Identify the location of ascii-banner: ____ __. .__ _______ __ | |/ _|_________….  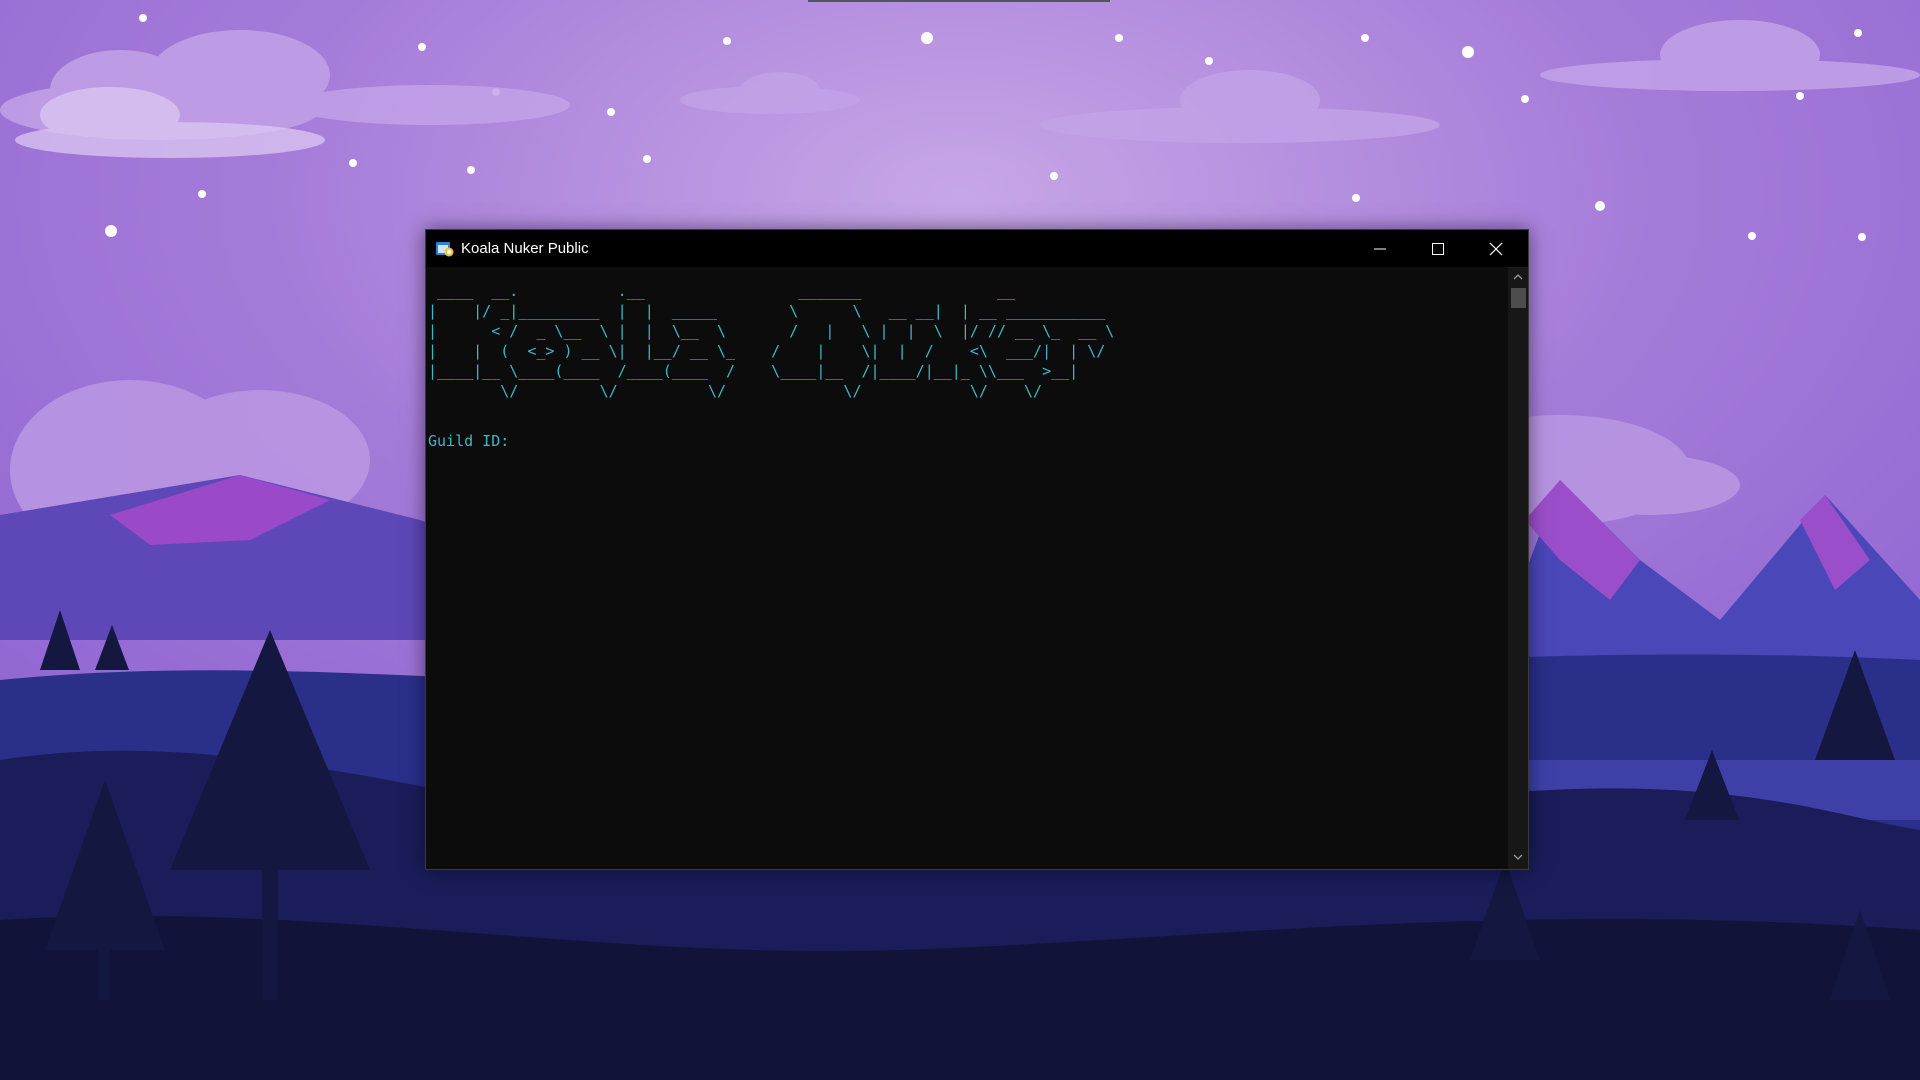
(771, 341).